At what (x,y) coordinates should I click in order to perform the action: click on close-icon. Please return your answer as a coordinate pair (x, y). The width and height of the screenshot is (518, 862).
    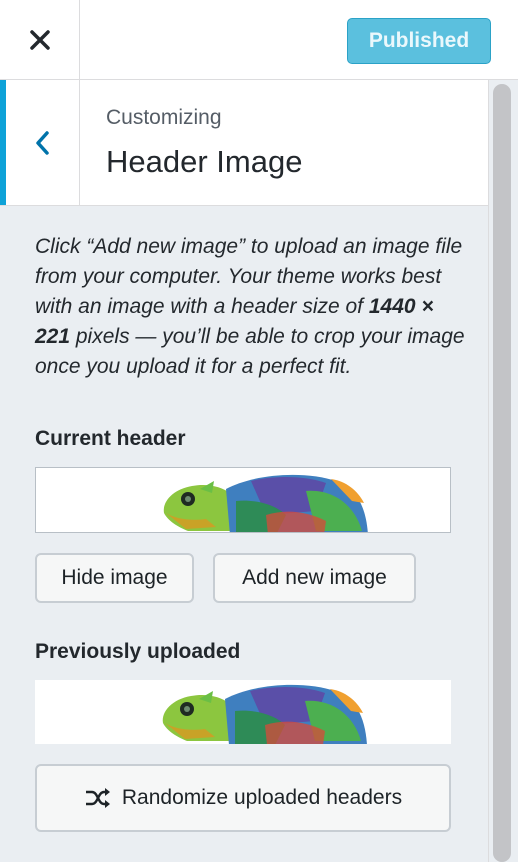
    Looking at the image, I should click on (39, 40).